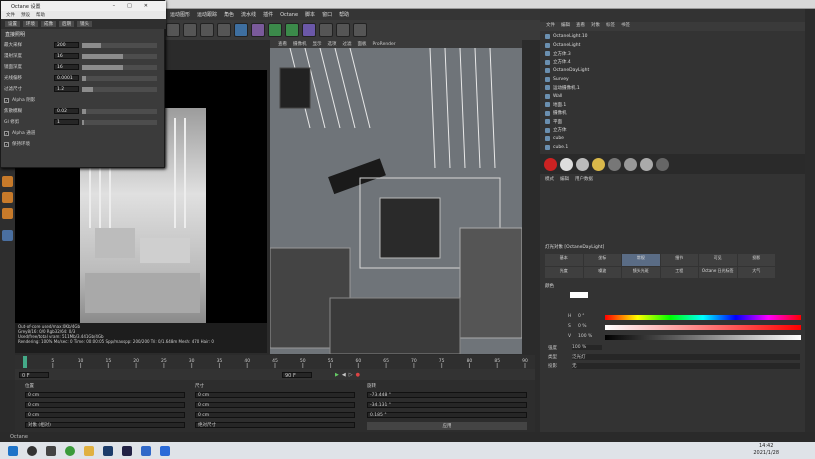 The height and width of the screenshot is (459, 815). Describe the element at coordinates (66, 122) in the screenshot. I see `dialog-row-value: 1` at that location.